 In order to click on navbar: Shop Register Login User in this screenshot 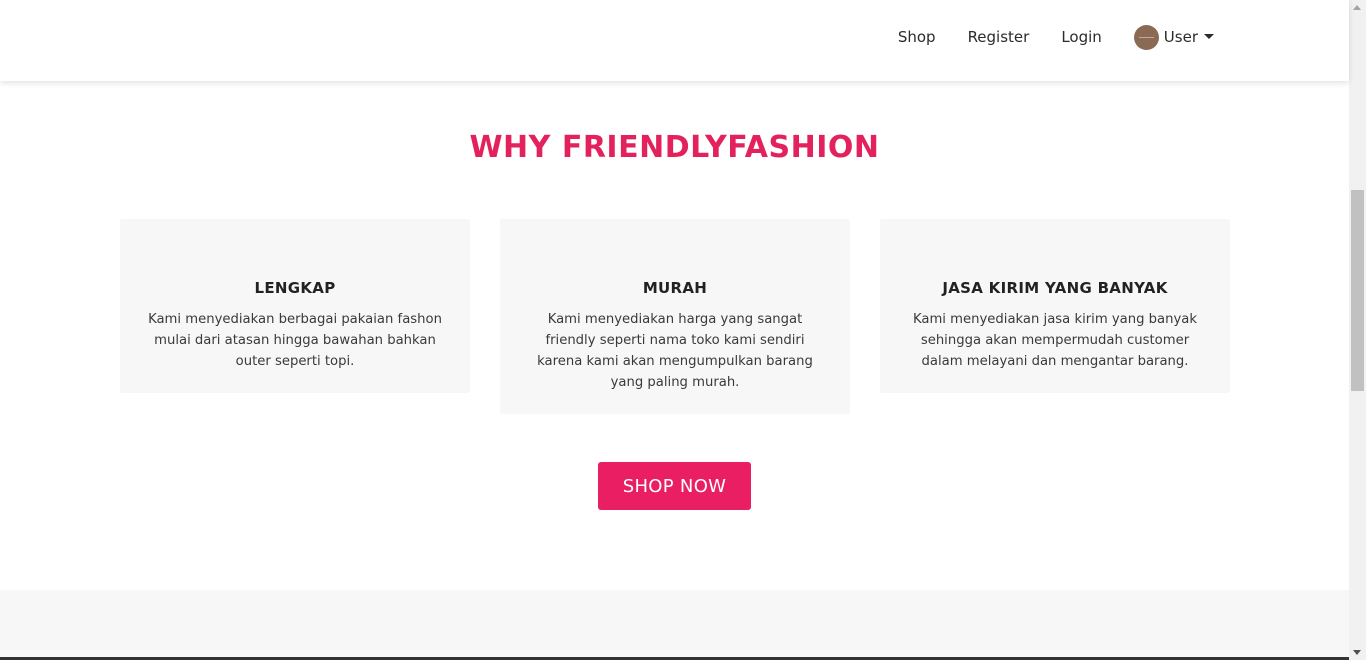, I will do `click(674, 40)`.